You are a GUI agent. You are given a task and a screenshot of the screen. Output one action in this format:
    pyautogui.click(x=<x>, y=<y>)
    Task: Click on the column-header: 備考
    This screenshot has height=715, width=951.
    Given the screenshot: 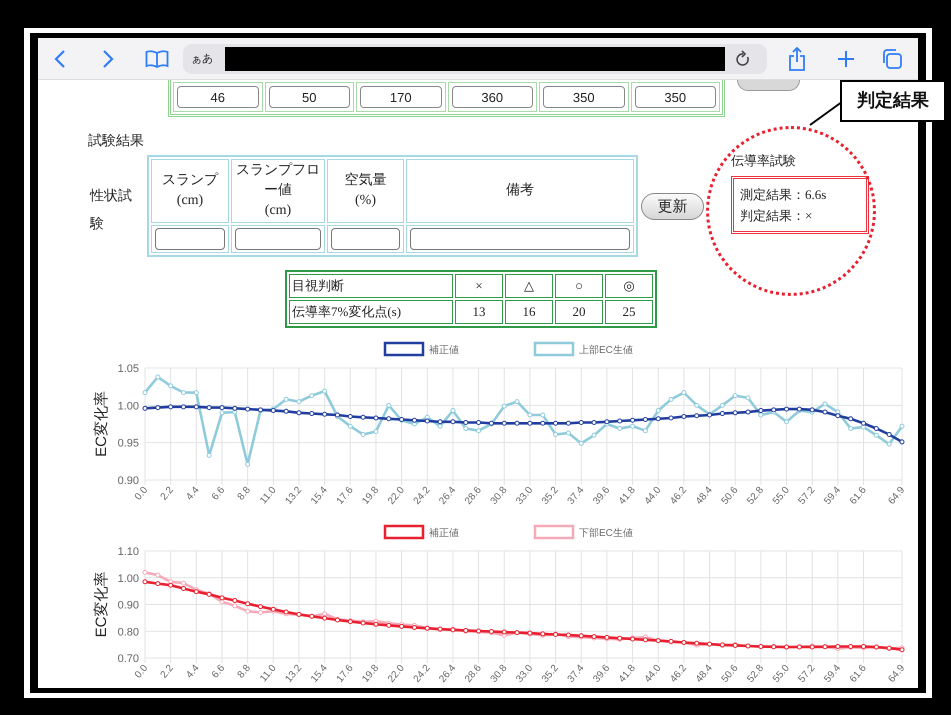 What is the action you would take?
    pyautogui.click(x=520, y=191)
    